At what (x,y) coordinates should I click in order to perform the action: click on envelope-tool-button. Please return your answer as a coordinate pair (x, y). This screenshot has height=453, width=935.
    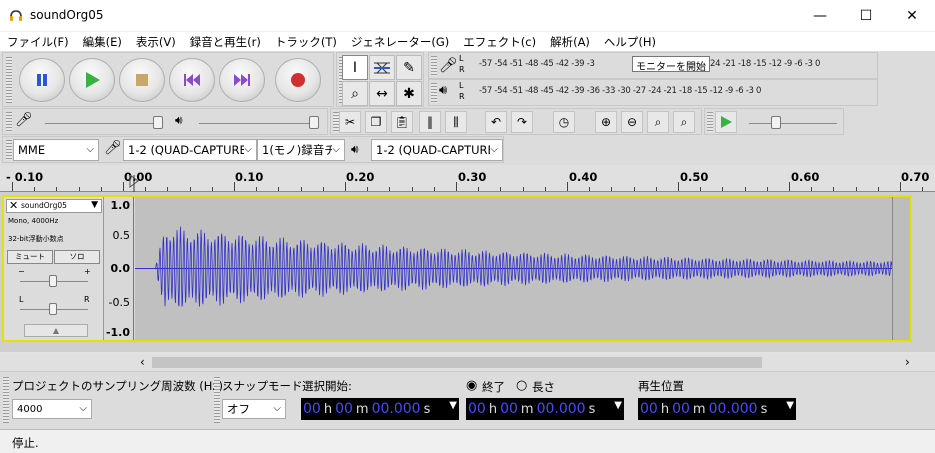
    Looking at the image, I should click on (382, 67).